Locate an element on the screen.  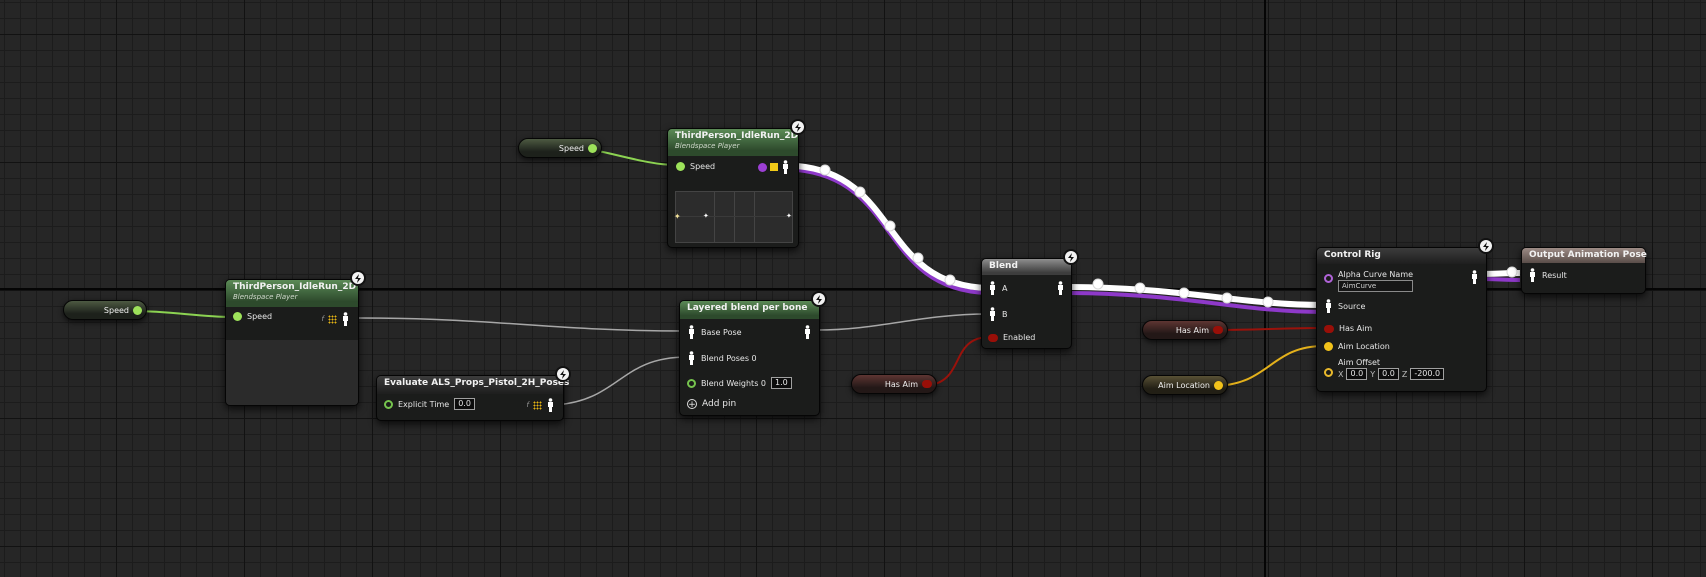
add-pin-button: + Add pin is located at coordinates (712, 404).